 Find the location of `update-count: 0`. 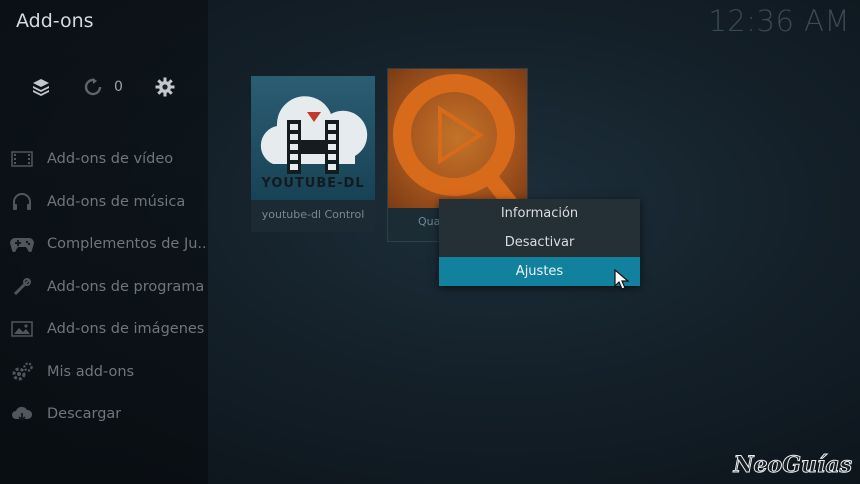

update-count: 0 is located at coordinates (118, 87).